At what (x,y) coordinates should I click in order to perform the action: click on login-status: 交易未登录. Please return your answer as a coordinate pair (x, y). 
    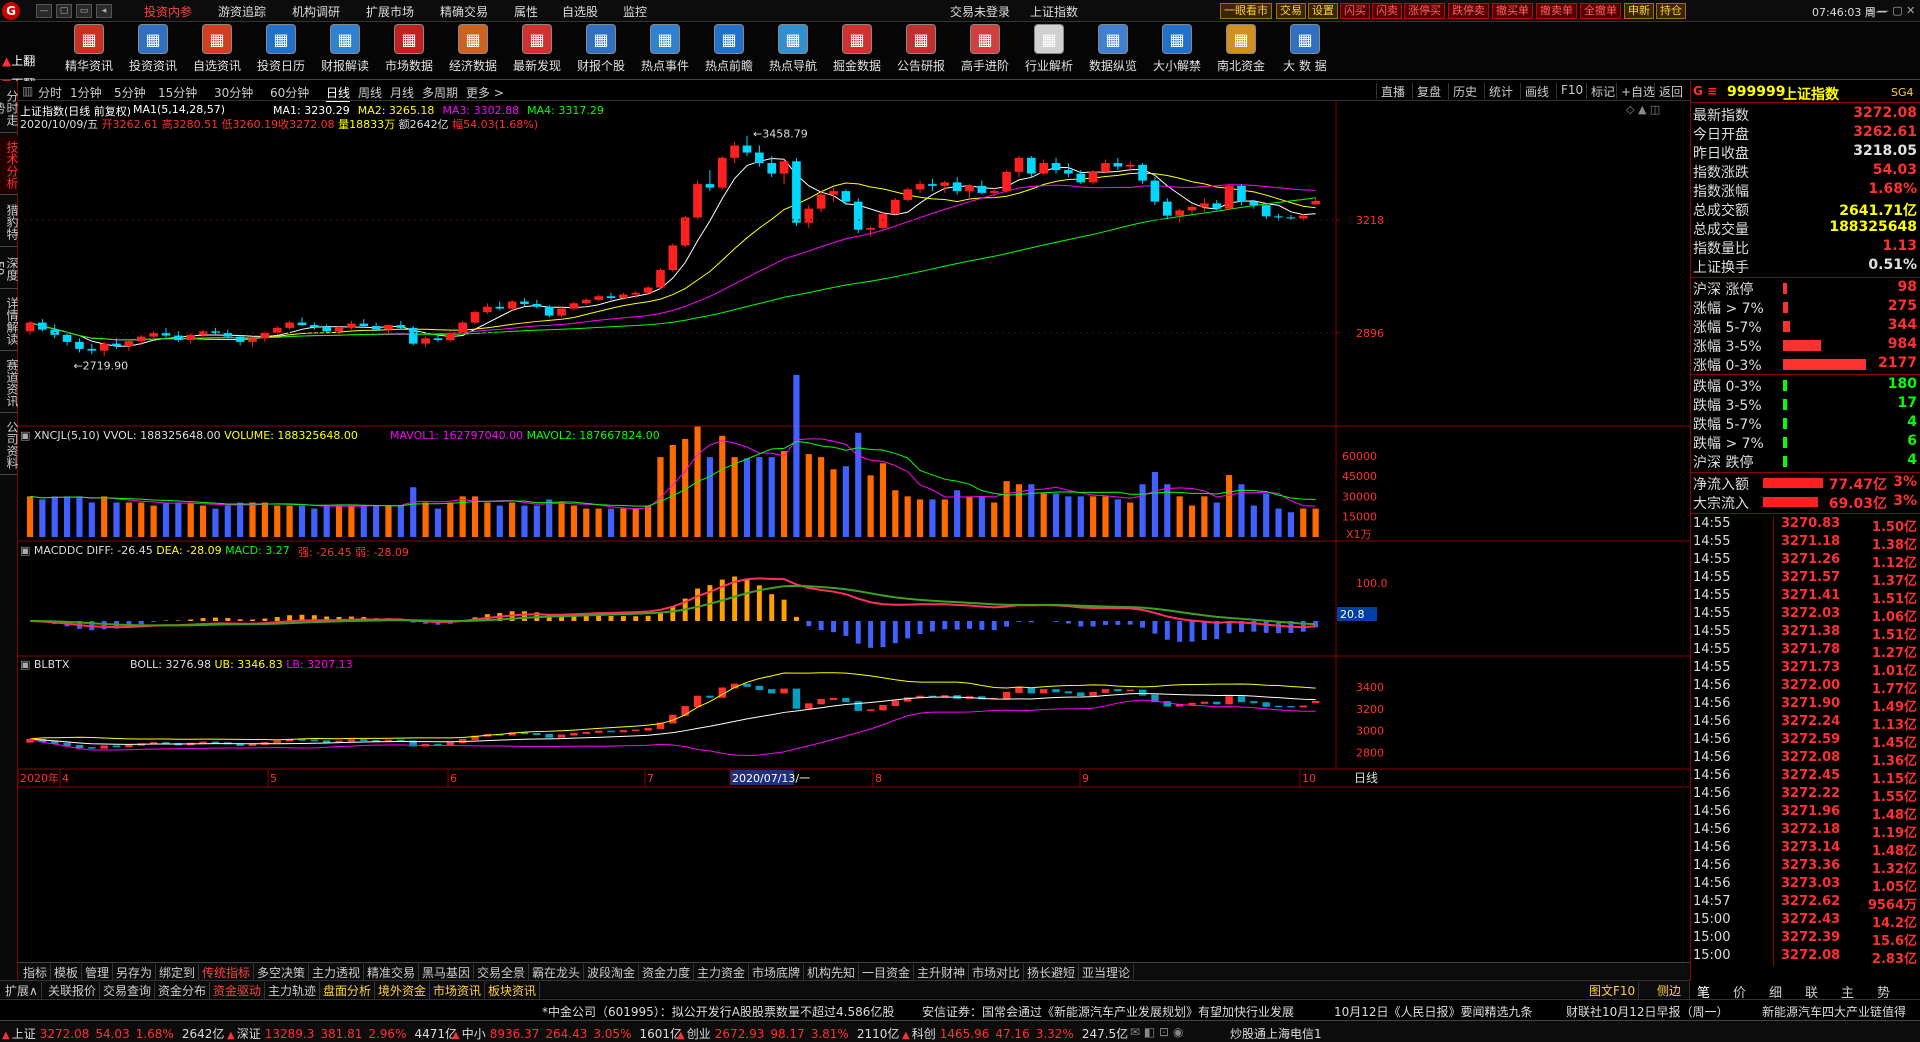
    Looking at the image, I should click on (980, 11).